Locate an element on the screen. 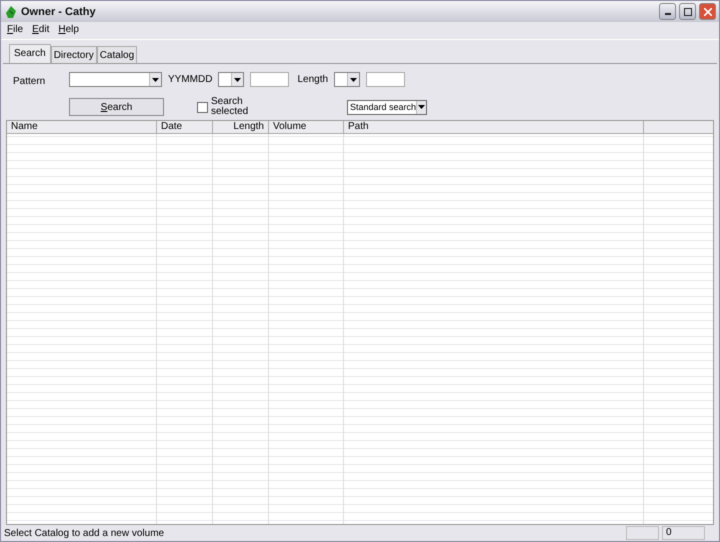  menu-item: File is located at coordinates (15, 30).